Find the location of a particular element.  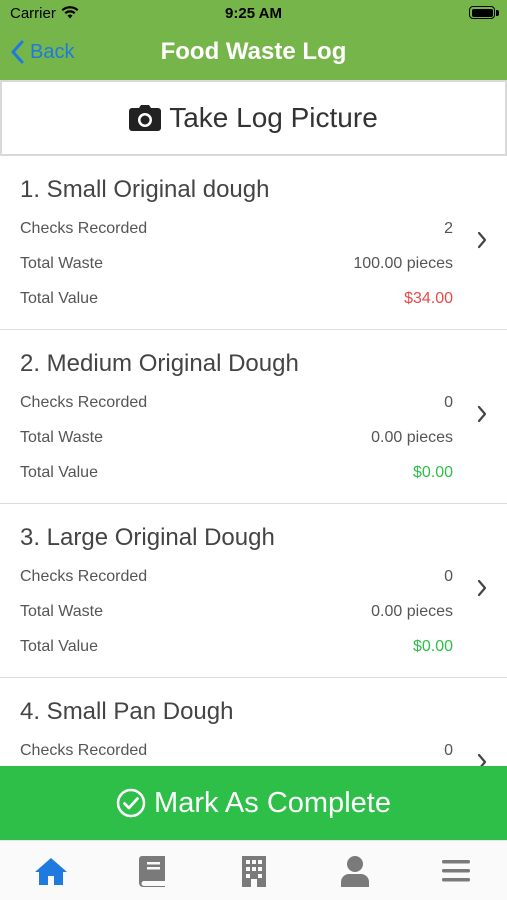

tab-building is located at coordinates (253, 870).